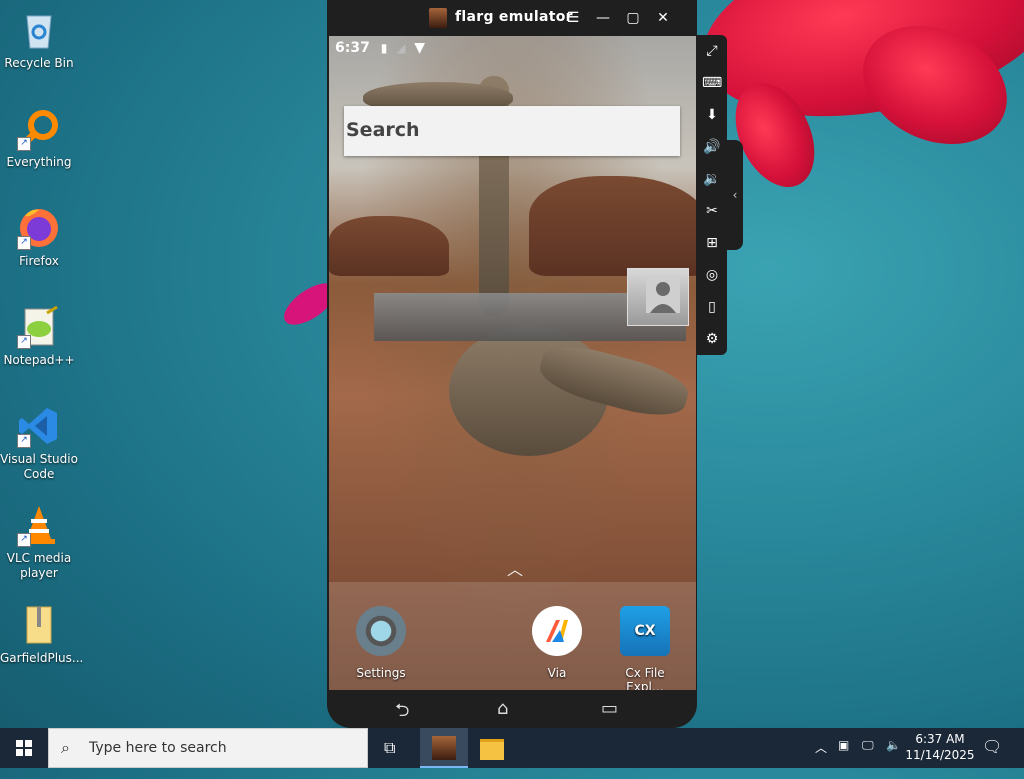 This screenshot has height=779, width=1024. What do you see at coordinates (39, 327) in the screenshot?
I see `notepad-plus-plus-icon: ↗` at bounding box center [39, 327].